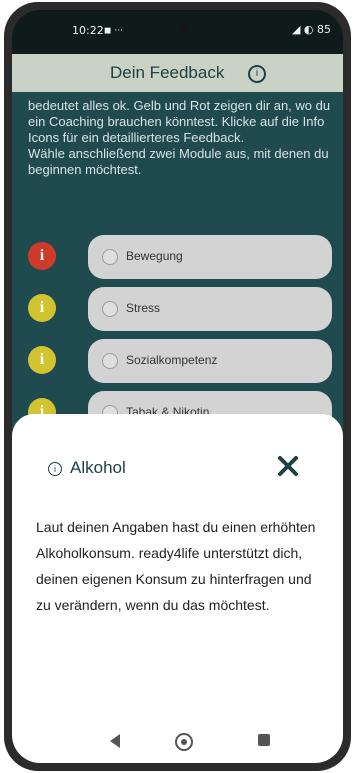 This screenshot has width=355, height=773. What do you see at coordinates (210, 257) in the screenshot?
I see `module-pill: Bewegung` at bounding box center [210, 257].